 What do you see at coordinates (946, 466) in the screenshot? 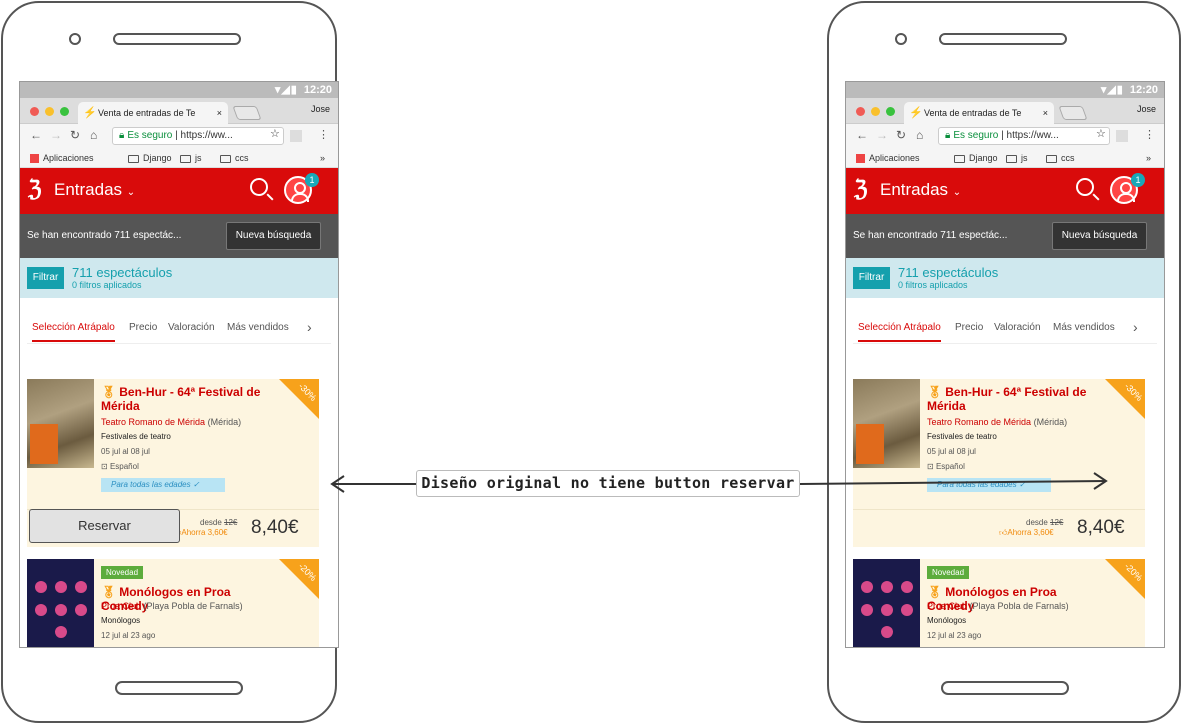
I see `event-language: ⊡ Español` at bounding box center [946, 466].